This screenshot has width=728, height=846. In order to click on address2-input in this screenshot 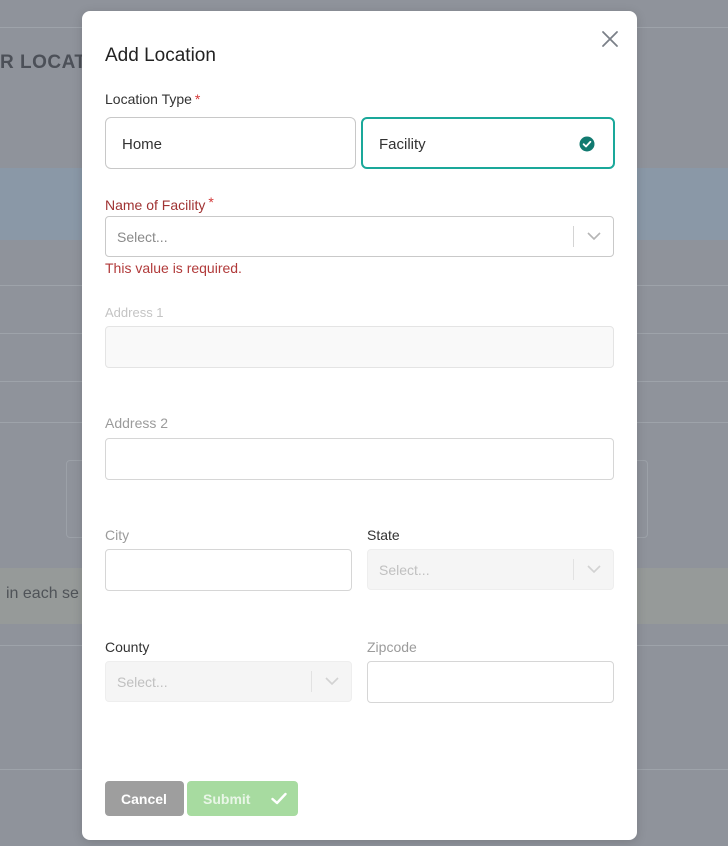, I will do `click(359, 459)`.